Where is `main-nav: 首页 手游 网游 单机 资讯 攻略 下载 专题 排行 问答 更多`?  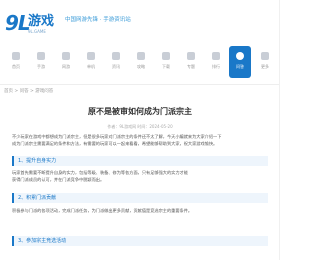
main-nav: 首页 手游 网游 单机 资讯 攻略 下载 专题 排行 问答 更多 is located at coordinates (140, 62).